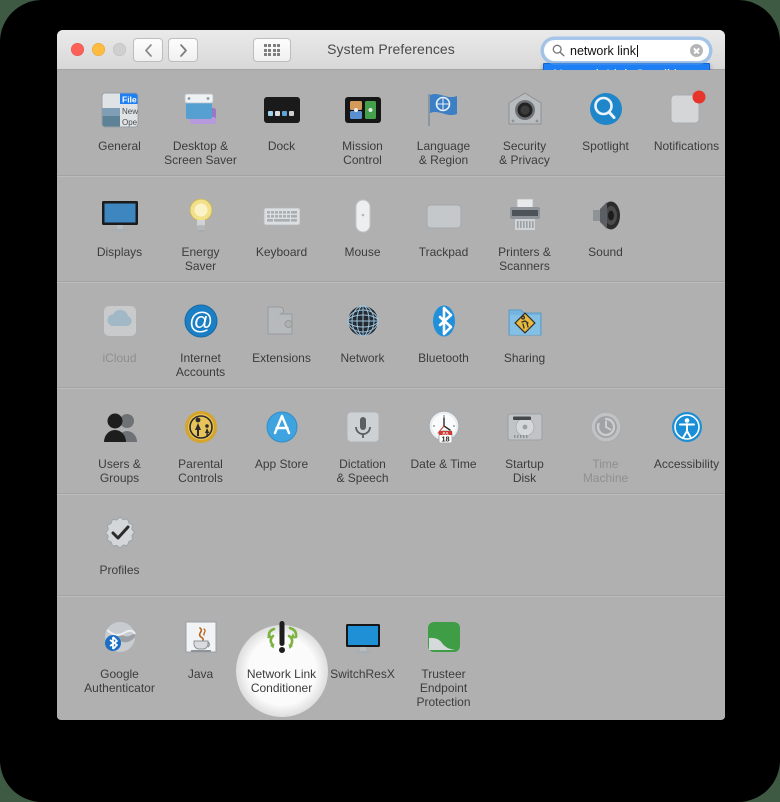 This screenshot has width=780, height=802. I want to click on pref-pane-sound: Sound, so click(605, 231).